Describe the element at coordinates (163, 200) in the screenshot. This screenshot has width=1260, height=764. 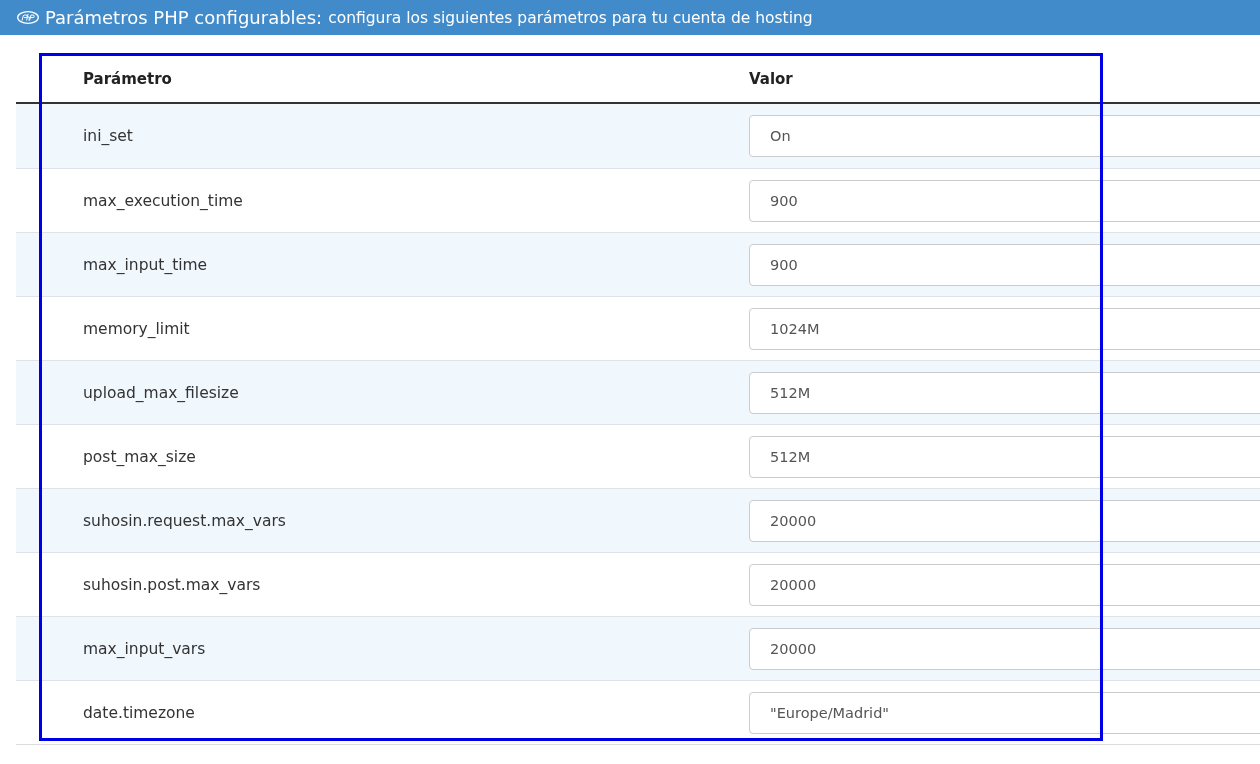
I see `parameter-name: max_execution_time` at that location.